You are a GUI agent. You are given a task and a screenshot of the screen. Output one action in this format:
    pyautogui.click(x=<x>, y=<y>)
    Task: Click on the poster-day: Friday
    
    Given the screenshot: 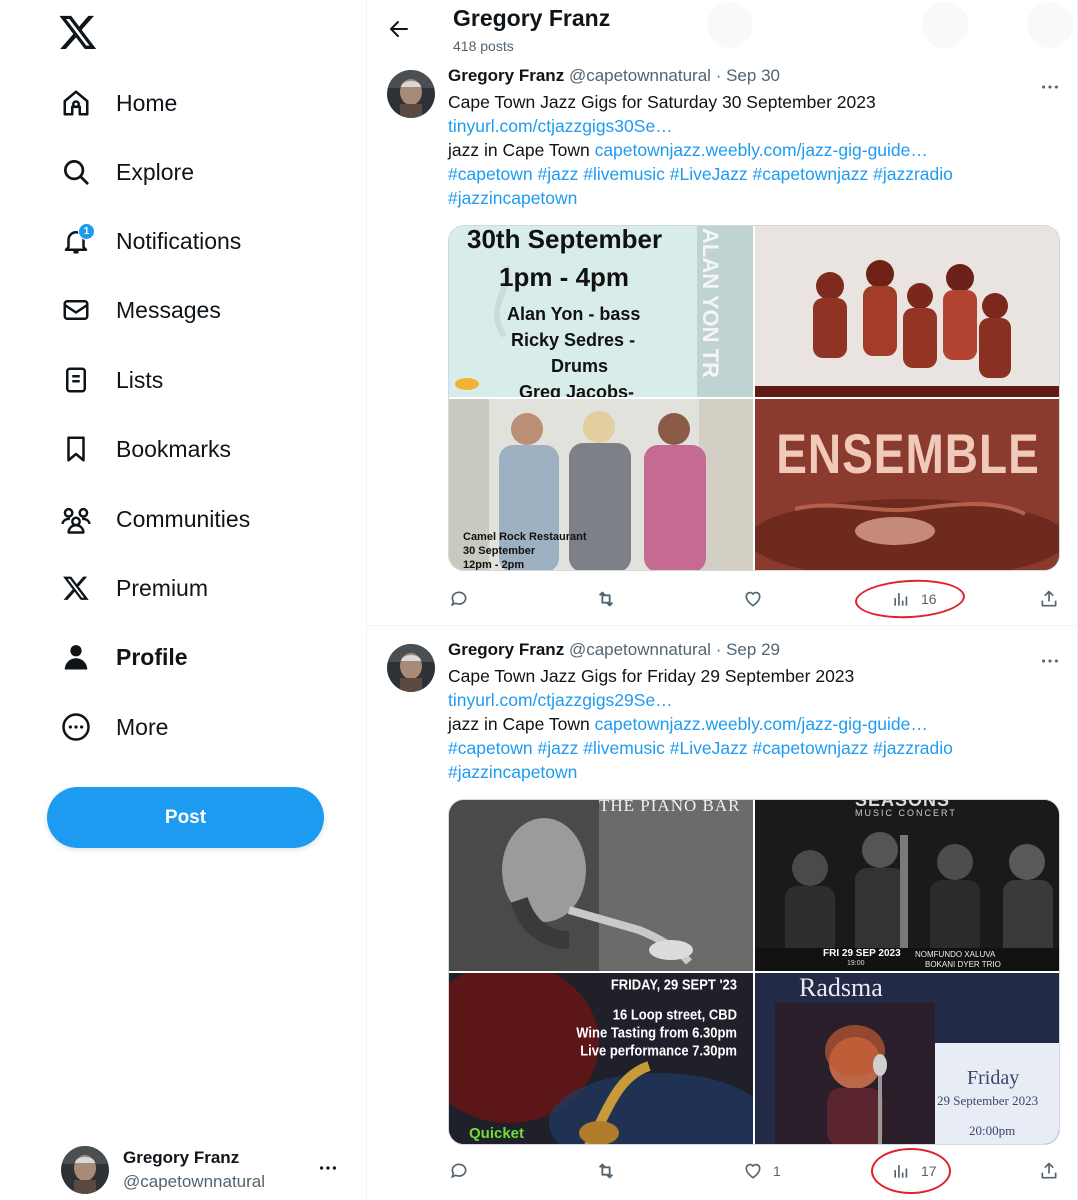 What is the action you would take?
    pyautogui.click(x=993, y=1078)
    